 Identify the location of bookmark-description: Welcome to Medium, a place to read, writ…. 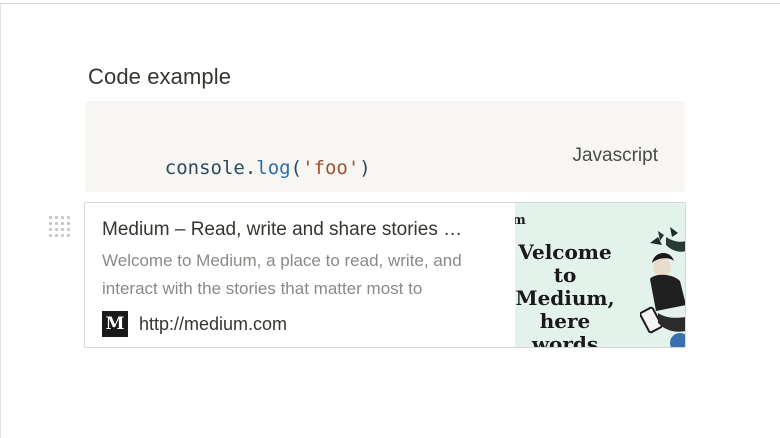
(282, 274).